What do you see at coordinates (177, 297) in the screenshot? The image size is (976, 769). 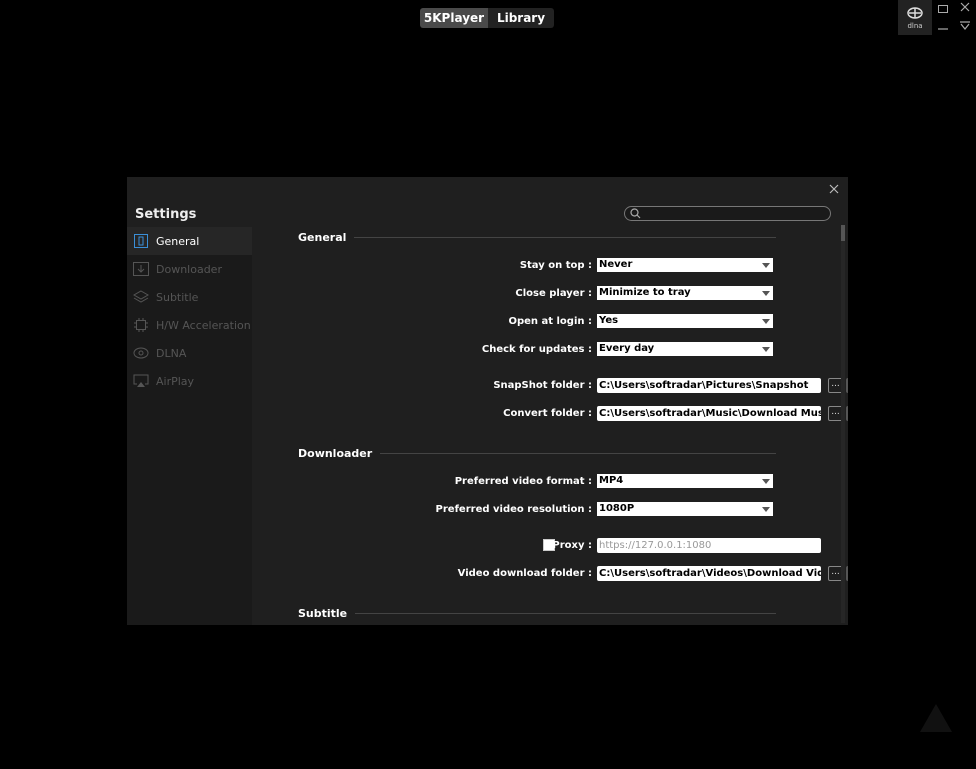 I see `sidebar-item-label: Subtitle` at bounding box center [177, 297].